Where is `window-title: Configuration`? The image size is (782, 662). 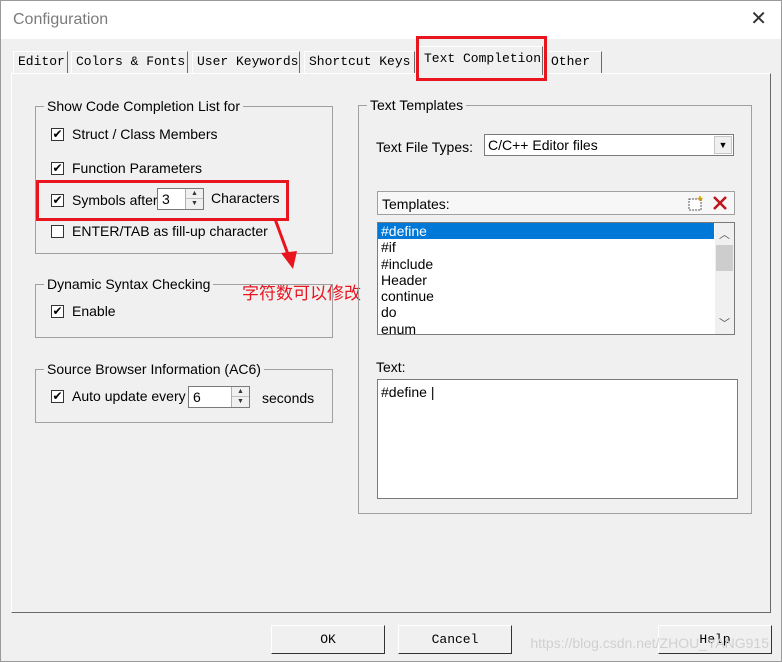
window-title: Configuration is located at coordinates (61, 19).